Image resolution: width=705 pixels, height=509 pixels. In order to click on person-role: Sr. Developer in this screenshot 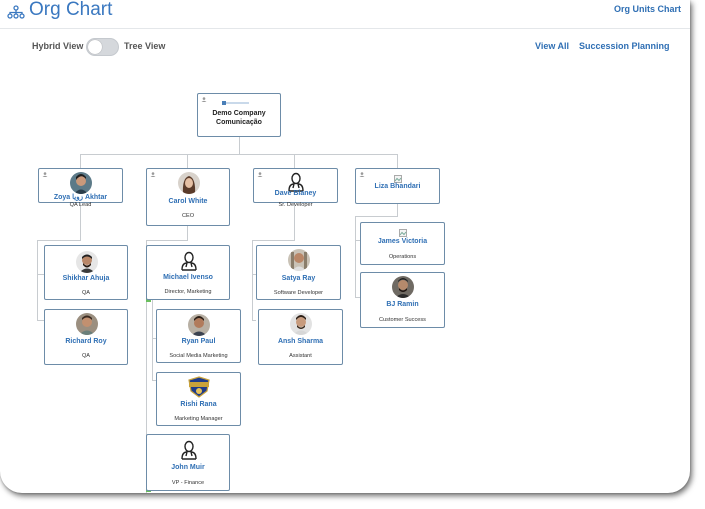, I will do `click(295, 205)`.